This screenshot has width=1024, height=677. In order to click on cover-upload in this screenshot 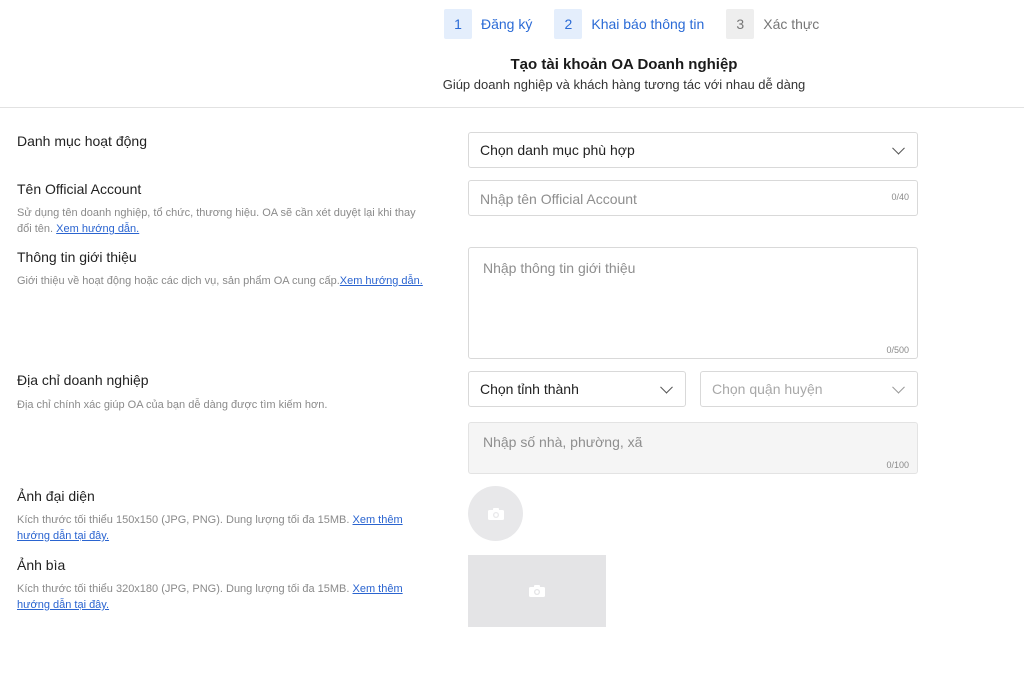, I will do `click(537, 591)`.